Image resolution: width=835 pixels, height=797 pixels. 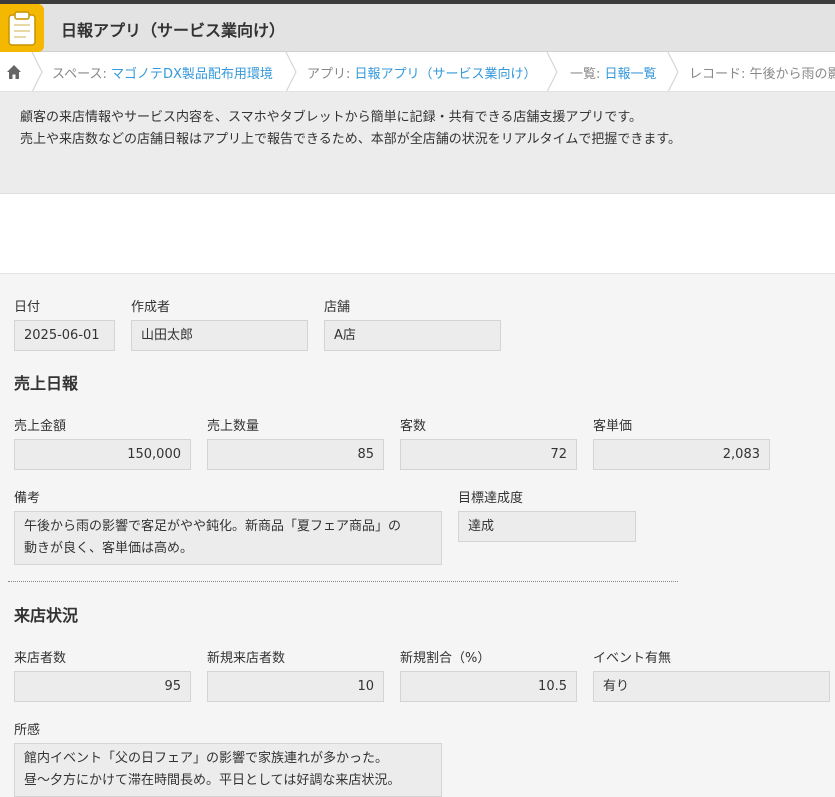 I want to click on event-field: 有り, so click(x=711, y=686).